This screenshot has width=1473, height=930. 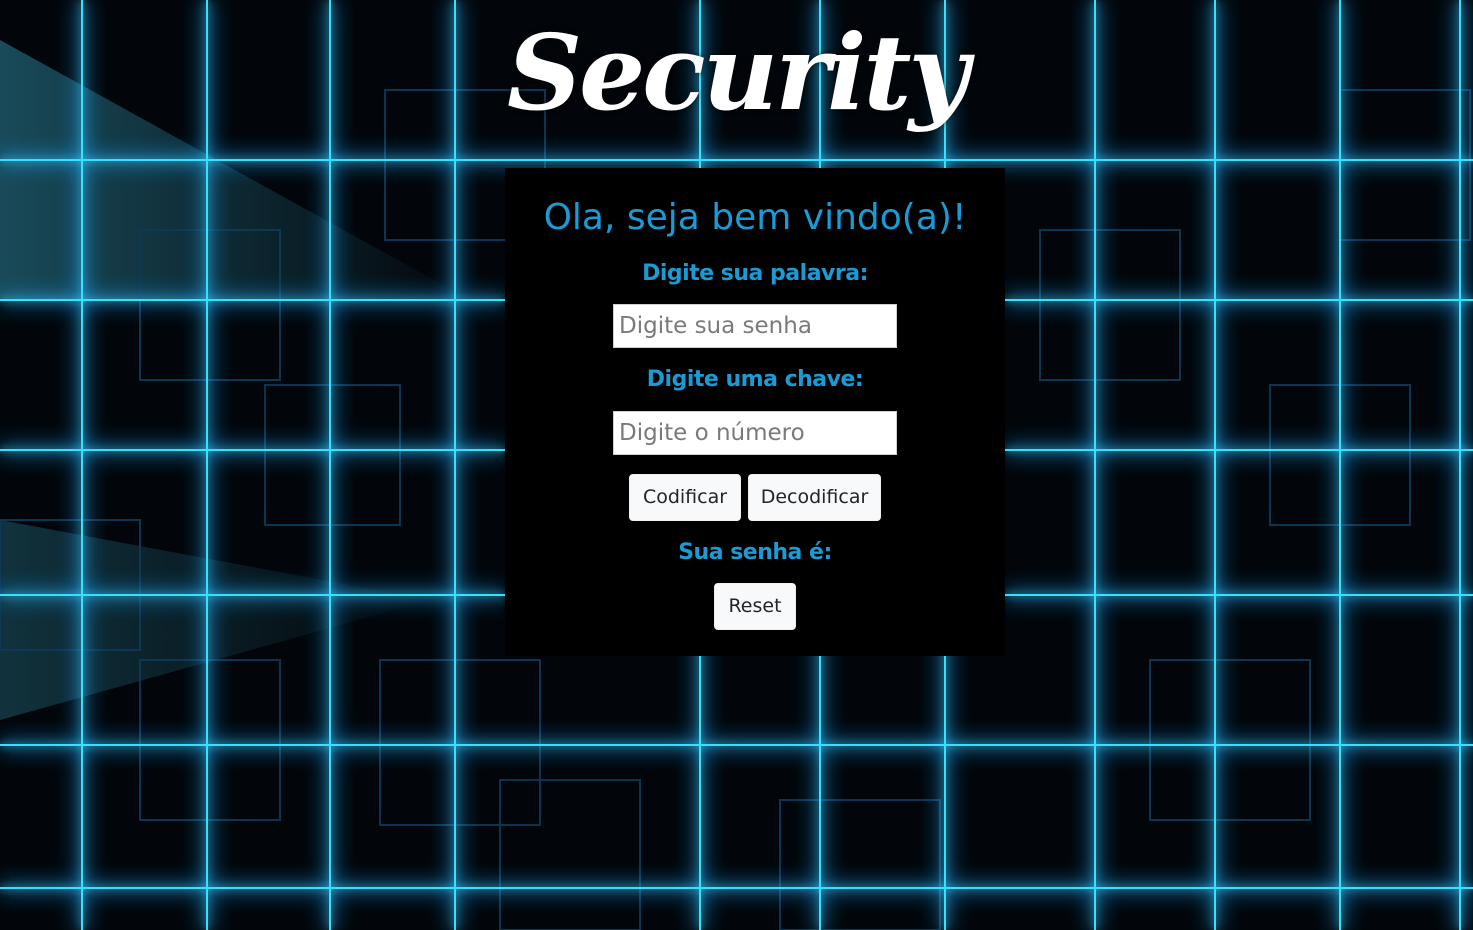 I want to click on key-label: Digite uma chave:, so click(x=755, y=379).